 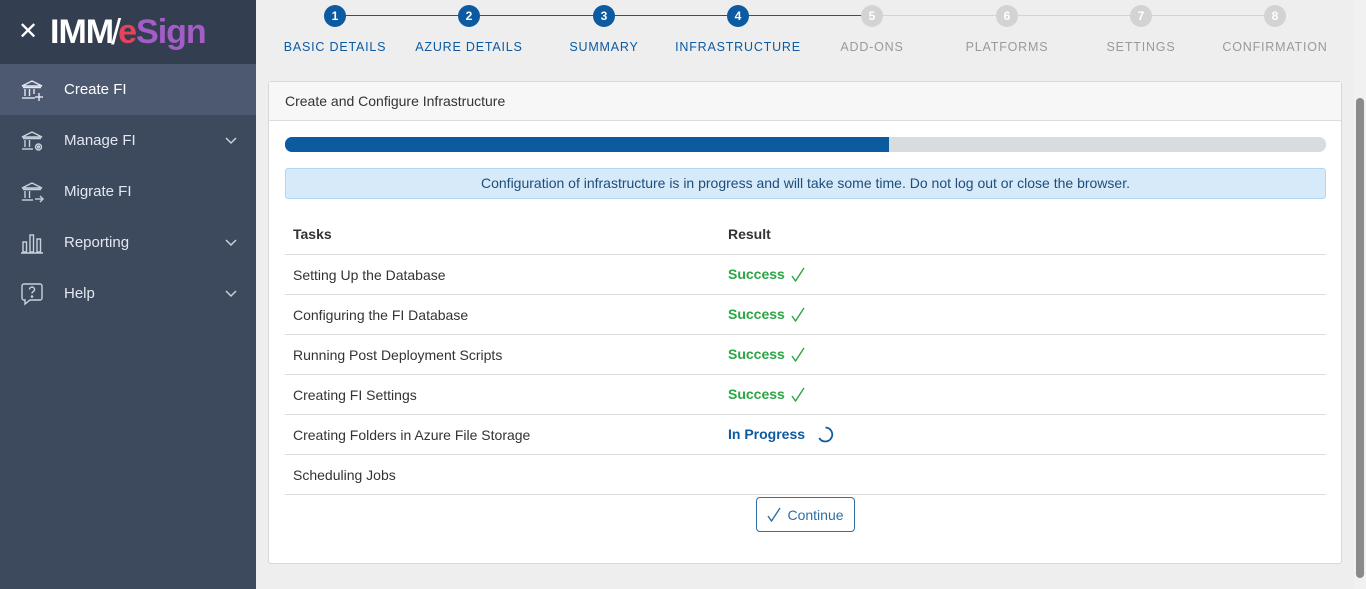 What do you see at coordinates (587, 144) in the screenshot?
I see `progress-bar-fill` at bounding box center [587, 144].